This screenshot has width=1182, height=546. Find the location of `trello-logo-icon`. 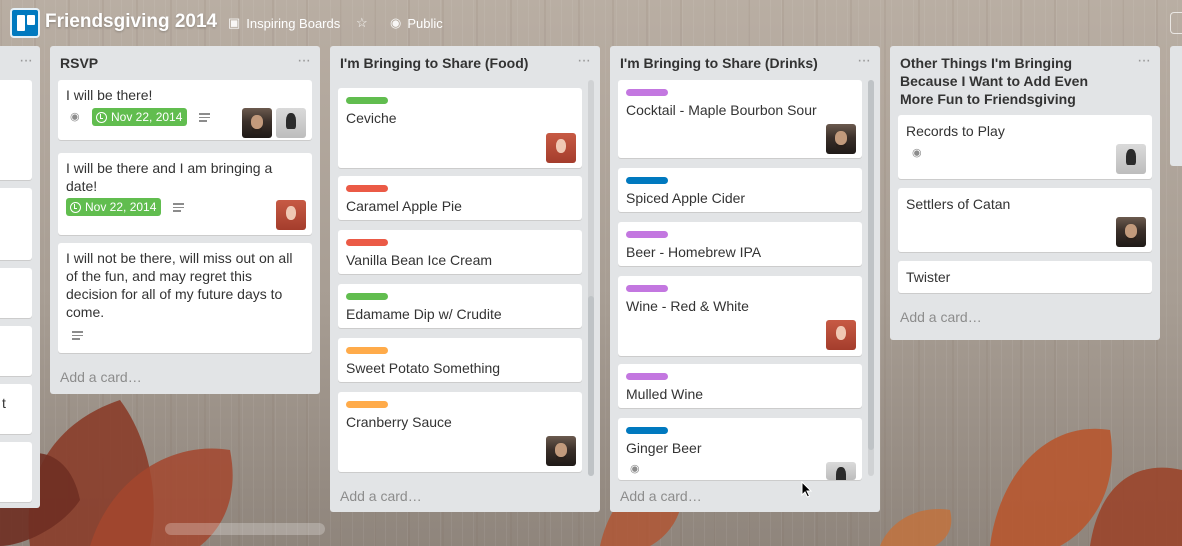

trello-logo-icon is located at coordinates (25, 23).